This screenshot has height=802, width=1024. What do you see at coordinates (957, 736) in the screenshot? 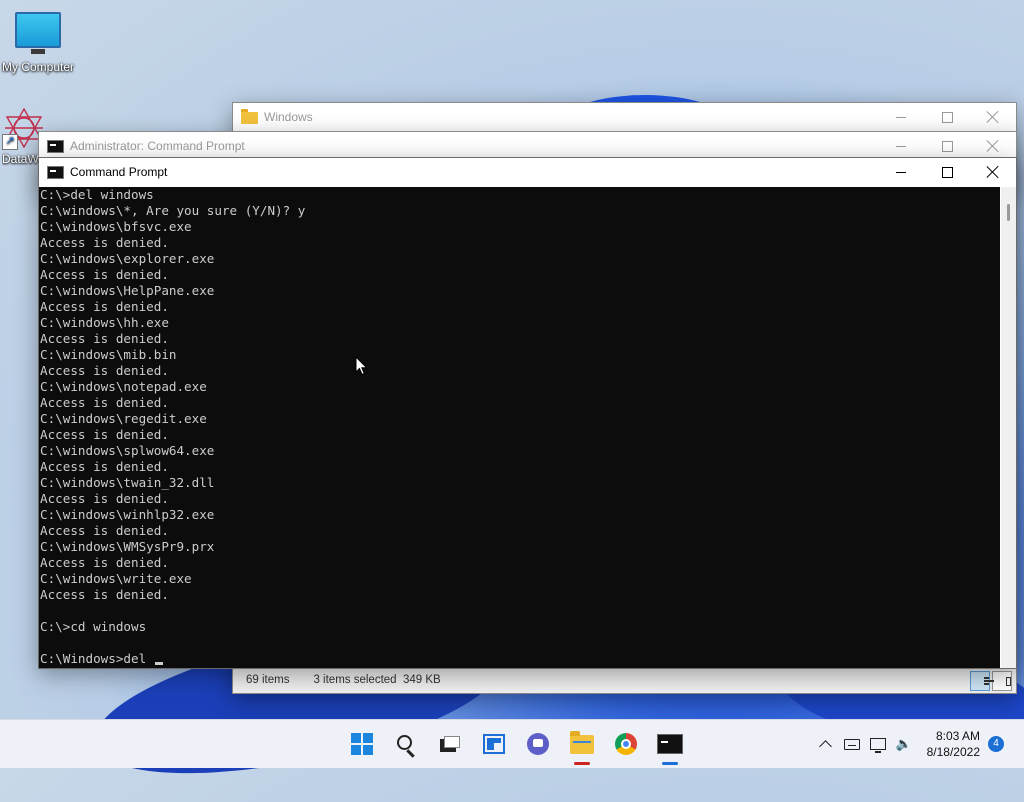
I see `clock-time: 8:03 AM` at bounding box center [957, 736].